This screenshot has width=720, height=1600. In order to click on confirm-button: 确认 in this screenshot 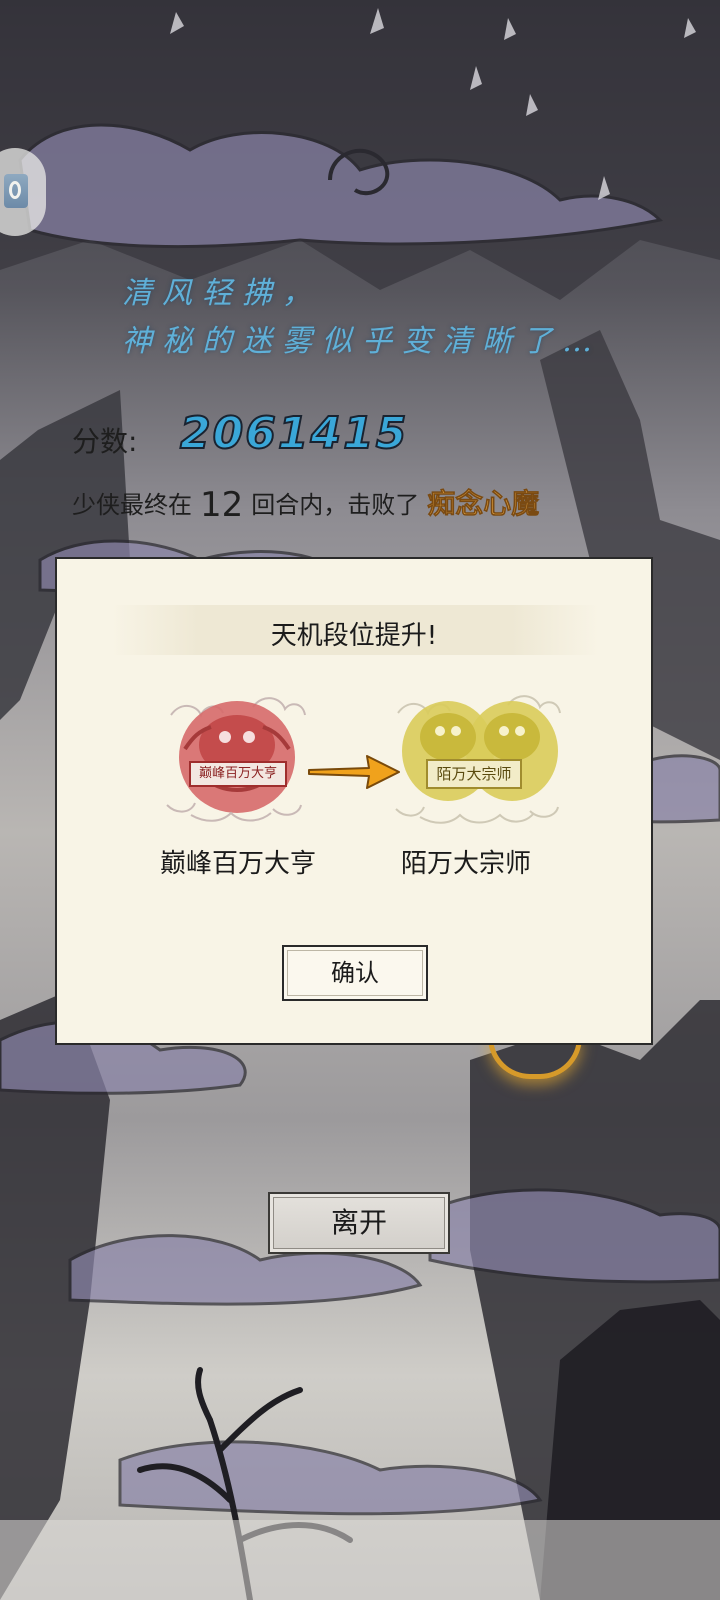, I will do `click(355, 973)`.